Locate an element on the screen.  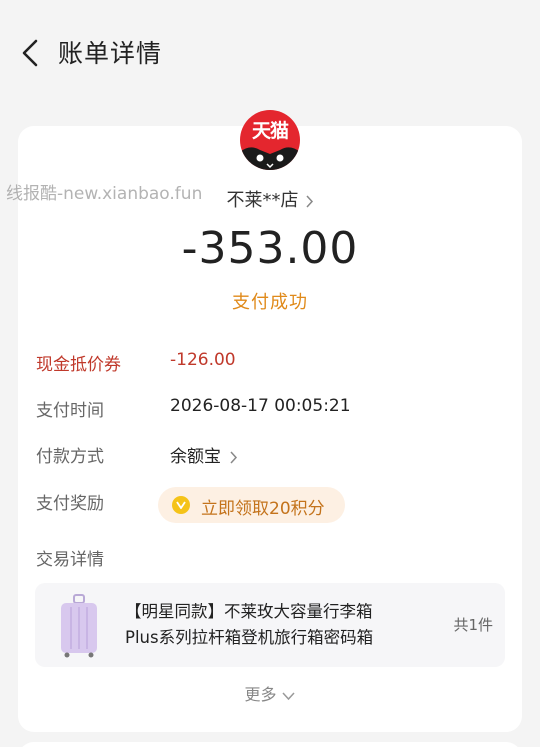
back-button is located at coordinates (30, 53).